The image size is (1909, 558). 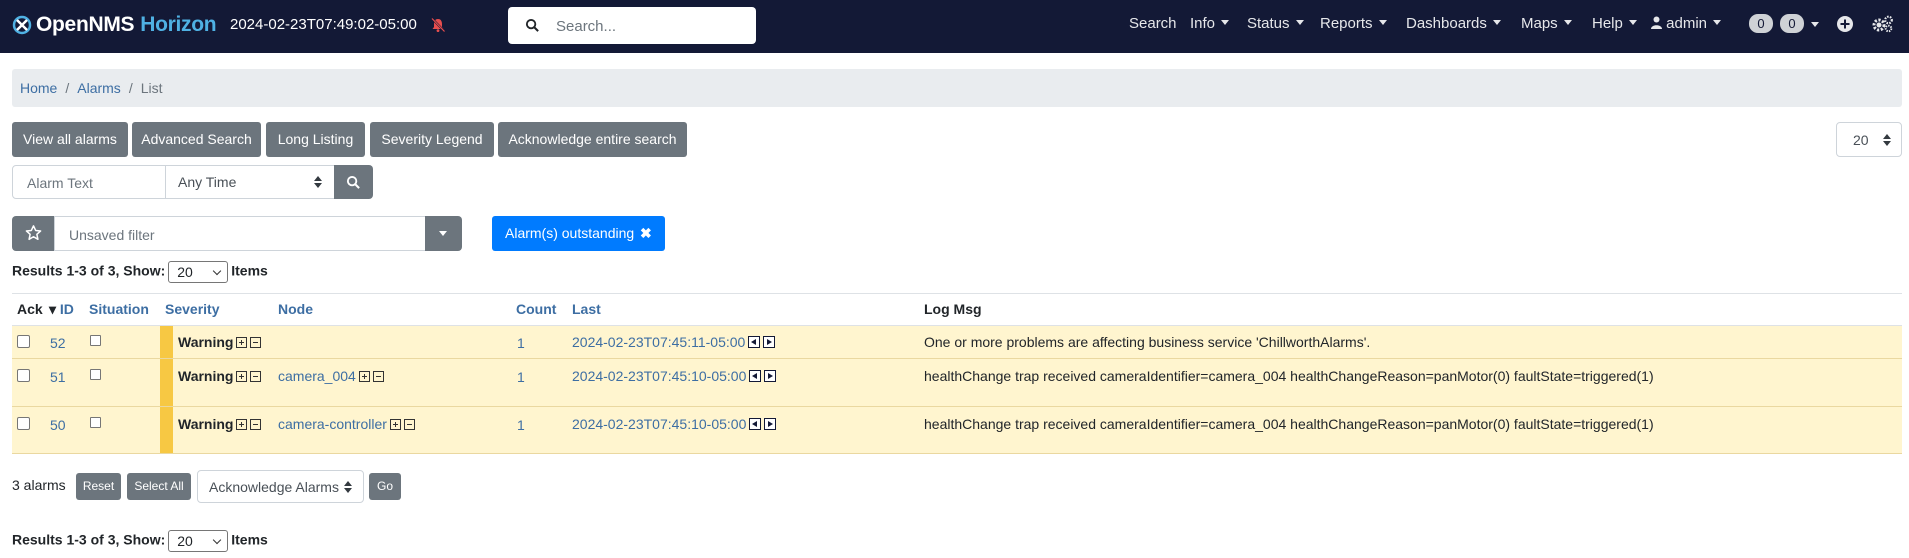 I want to click on nav-search: Search, so click(x=1153, y=23).